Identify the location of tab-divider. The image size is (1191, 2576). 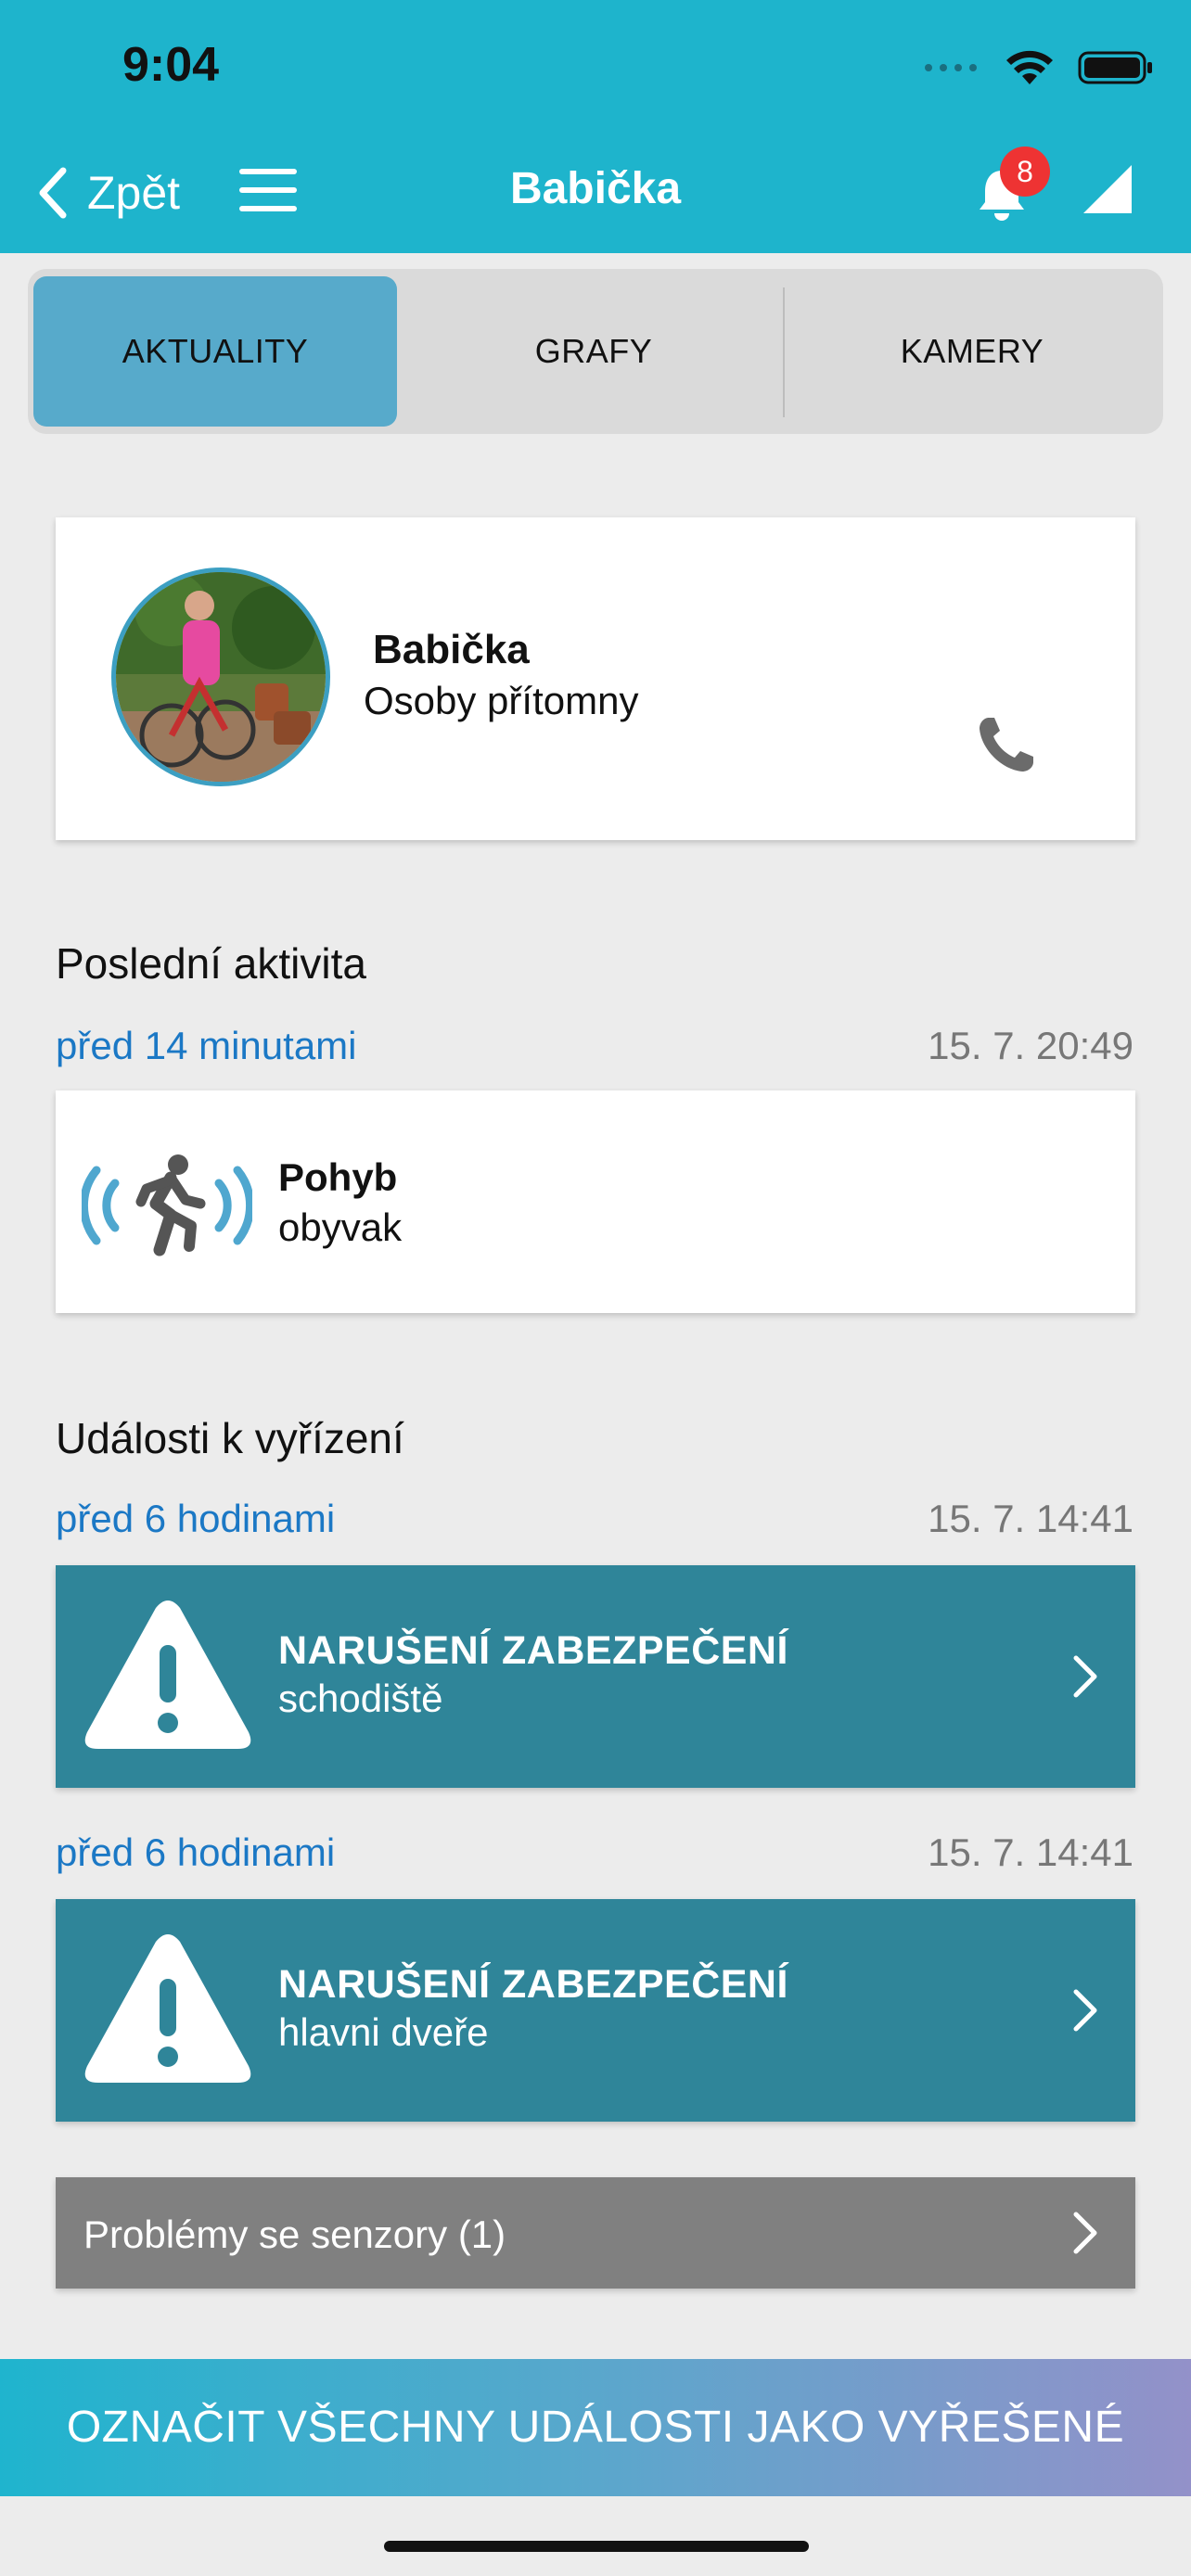
(784, 352).